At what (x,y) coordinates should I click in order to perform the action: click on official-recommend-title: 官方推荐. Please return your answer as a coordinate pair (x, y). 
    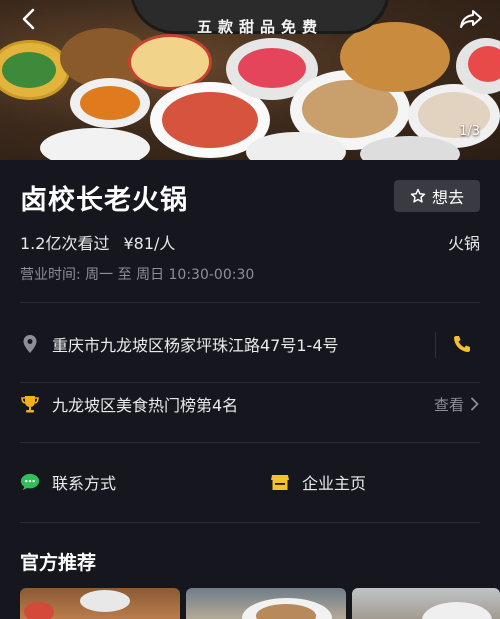
    Looking at the image, I should click on (58, 563).